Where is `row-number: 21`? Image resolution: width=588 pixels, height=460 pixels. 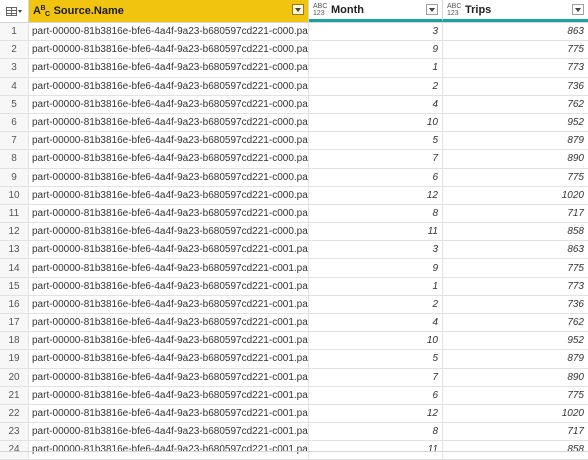 row-number: 21 is located at coordinates (14, 395).